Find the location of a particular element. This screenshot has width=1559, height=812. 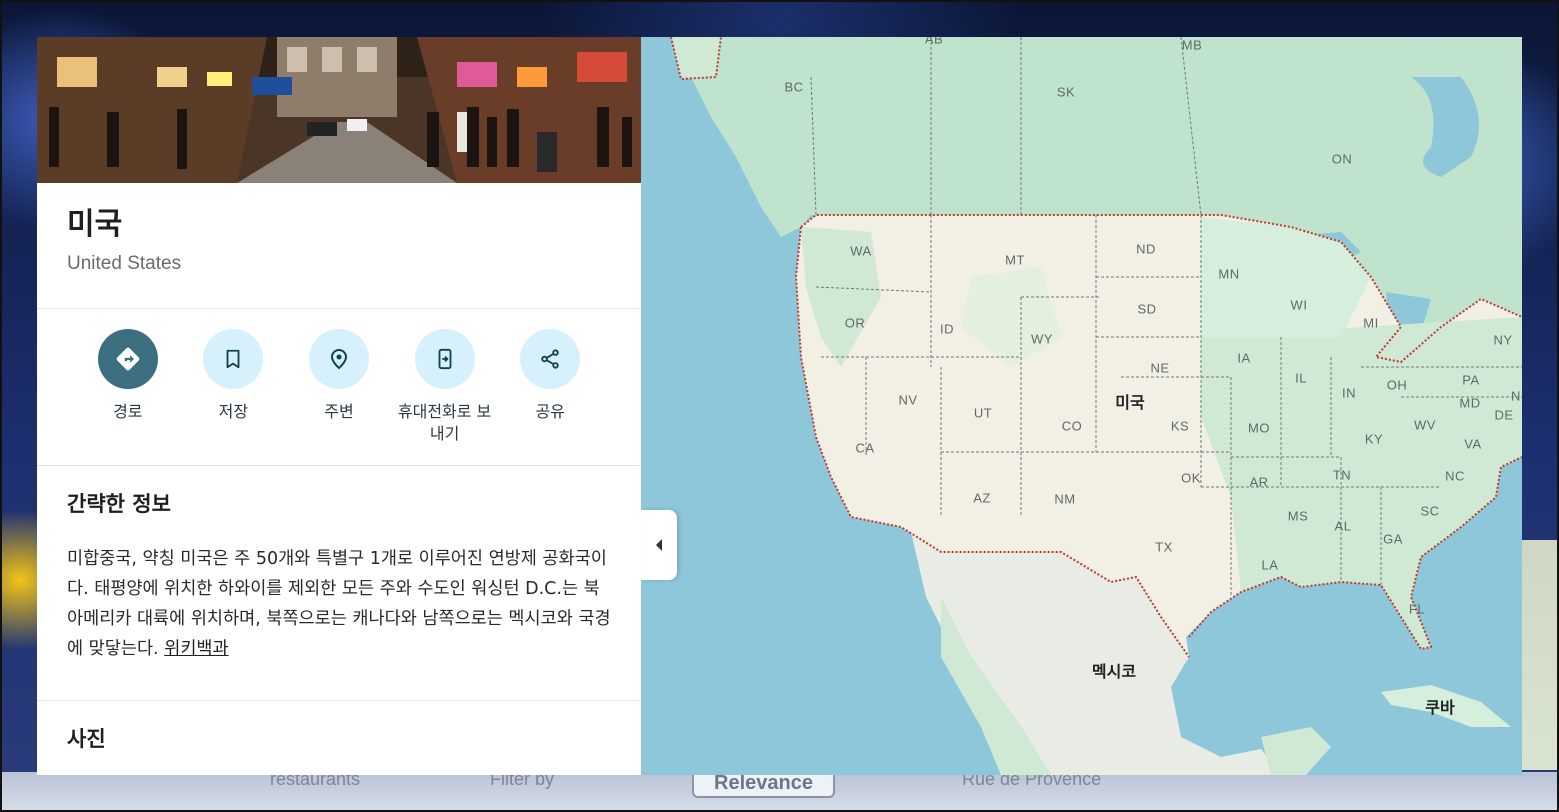

action-bar: 경로 저장 주변 휴대전화로 보내기 공유 is located at coordinates (339, 387).